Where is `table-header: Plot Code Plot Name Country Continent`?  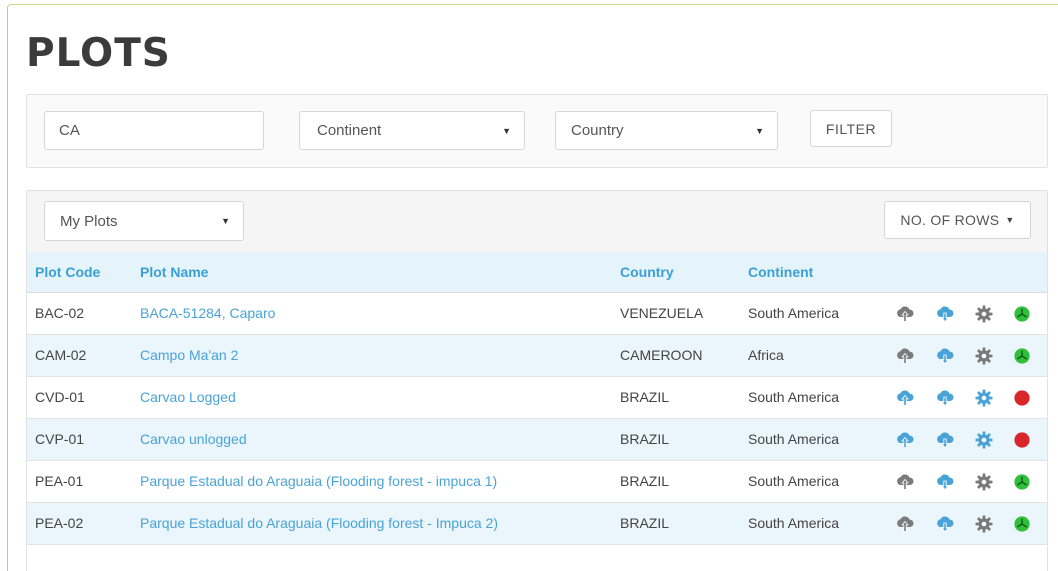
table-header: Plot Code Plot Name Country Continent is located at coordinates (537, 272).